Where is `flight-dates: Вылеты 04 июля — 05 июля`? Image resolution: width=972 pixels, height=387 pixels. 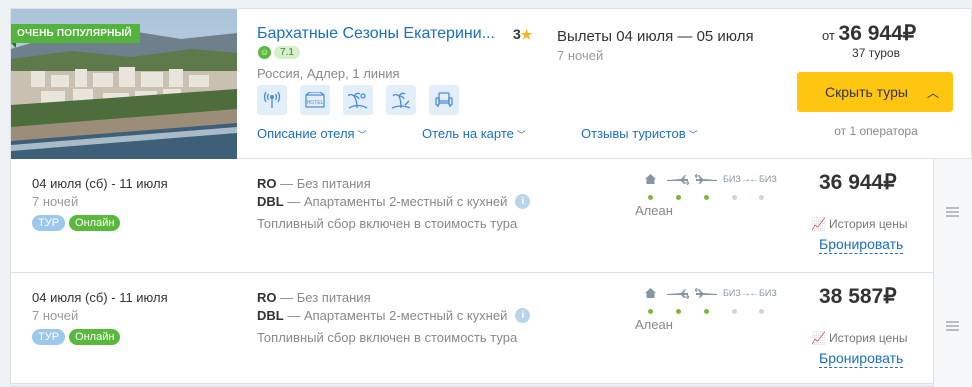 flight-dates: Вылеты 04 июля — 05 июля is located at coordinates (655, 36).